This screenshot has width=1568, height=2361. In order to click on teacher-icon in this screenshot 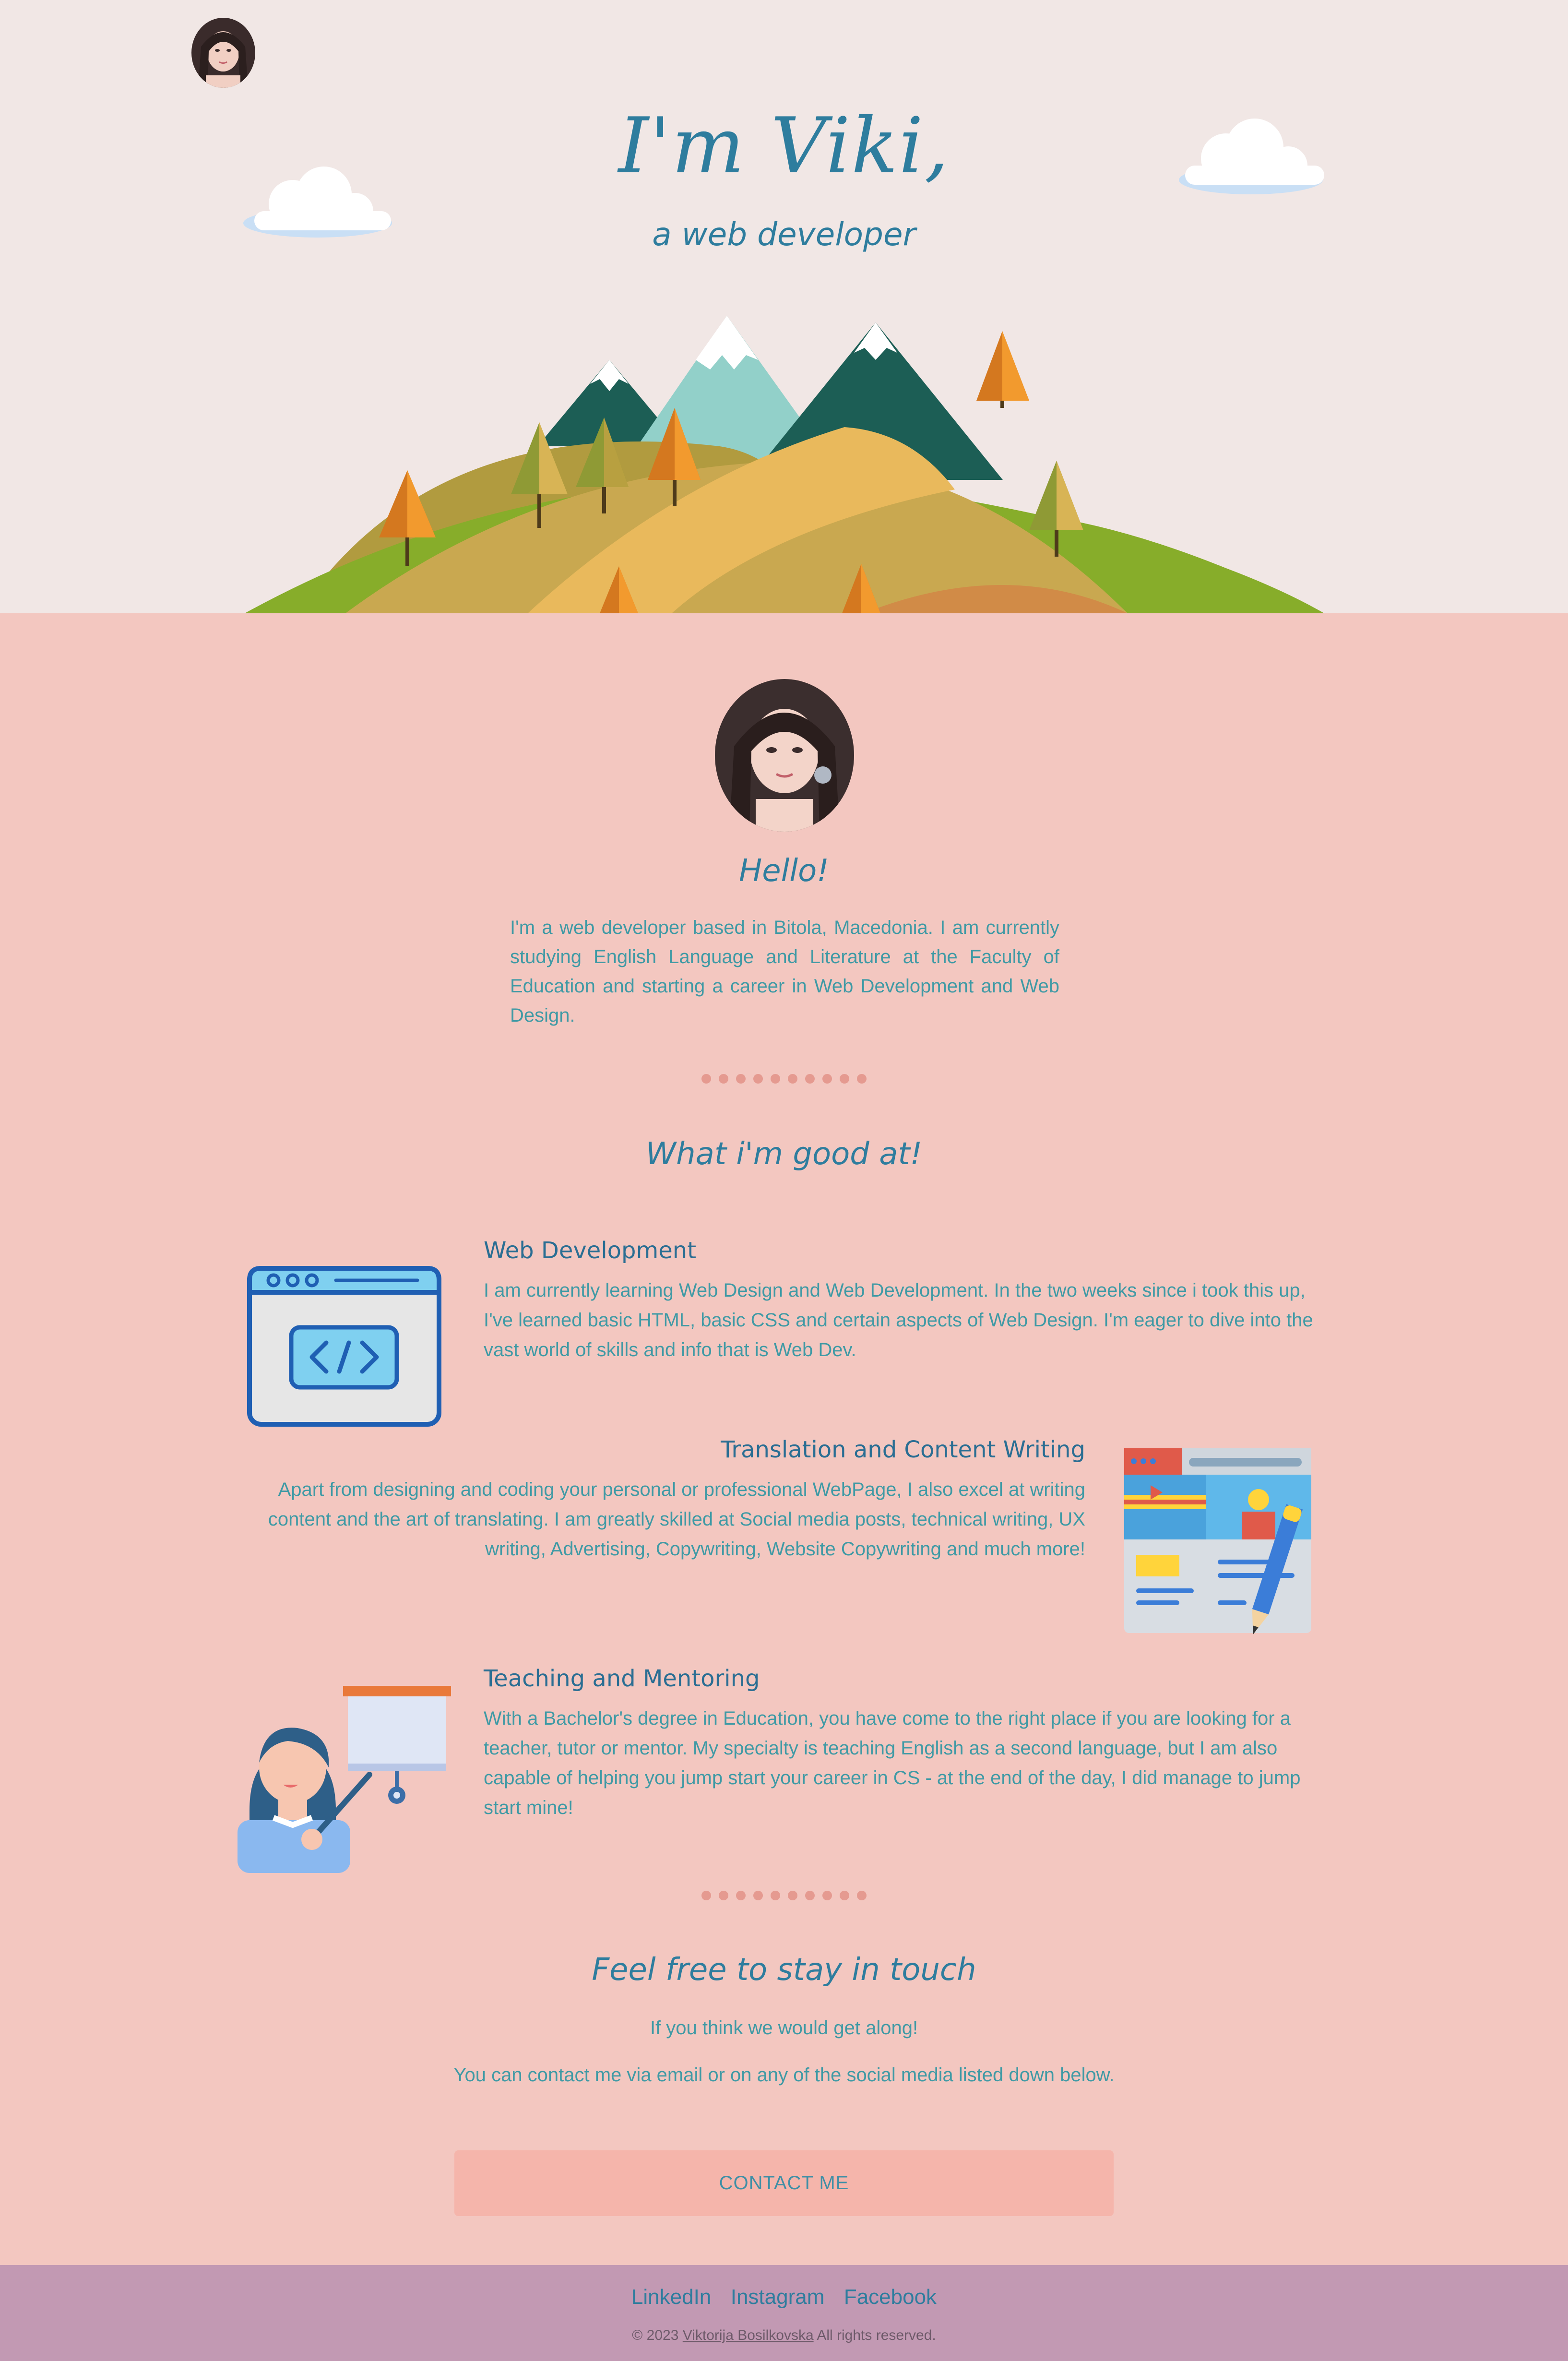, I will do `click(344, 1779)`.